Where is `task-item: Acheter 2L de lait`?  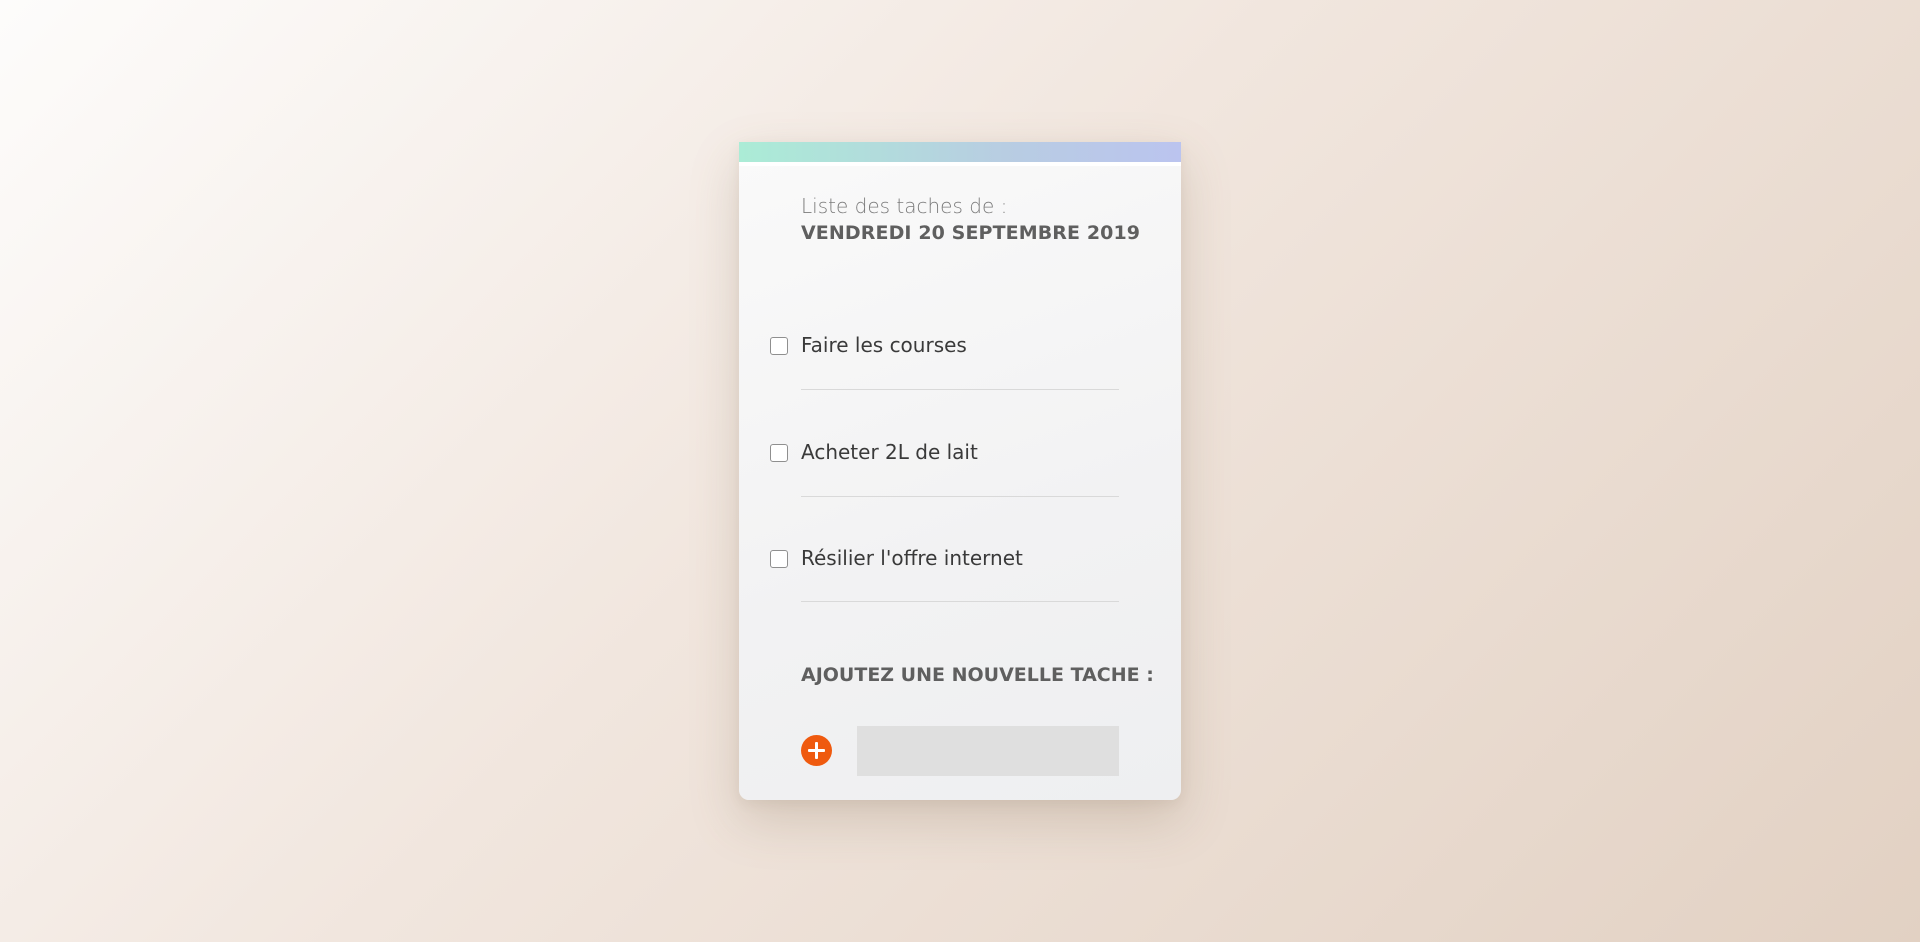
task-item: Acheter 2L de lait is located at coordinates (960, 454).